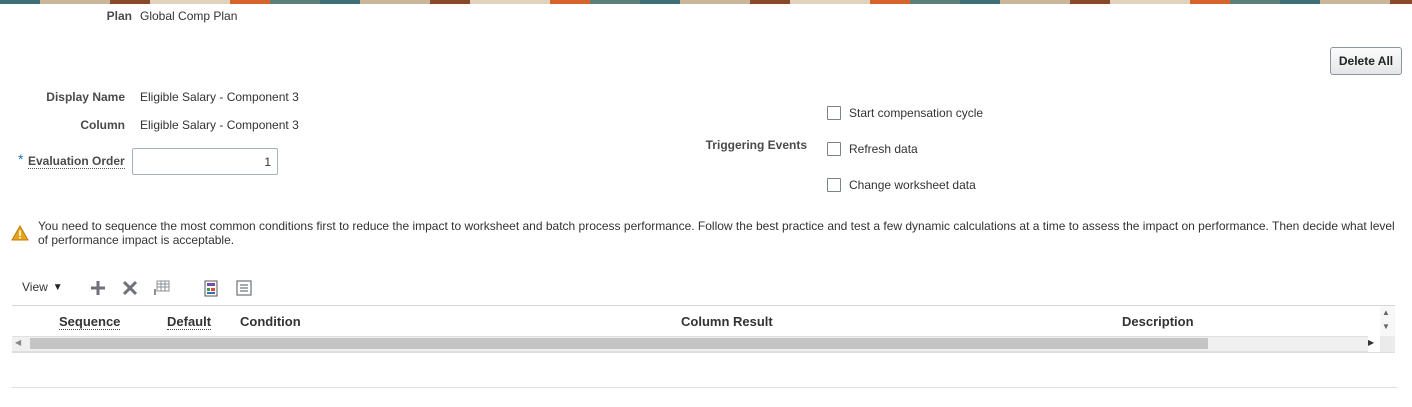 Image resolution: width=1412 pixels, height=407 pixels. I want to click on column-header-sequence: Sequence, so click(90, 322).